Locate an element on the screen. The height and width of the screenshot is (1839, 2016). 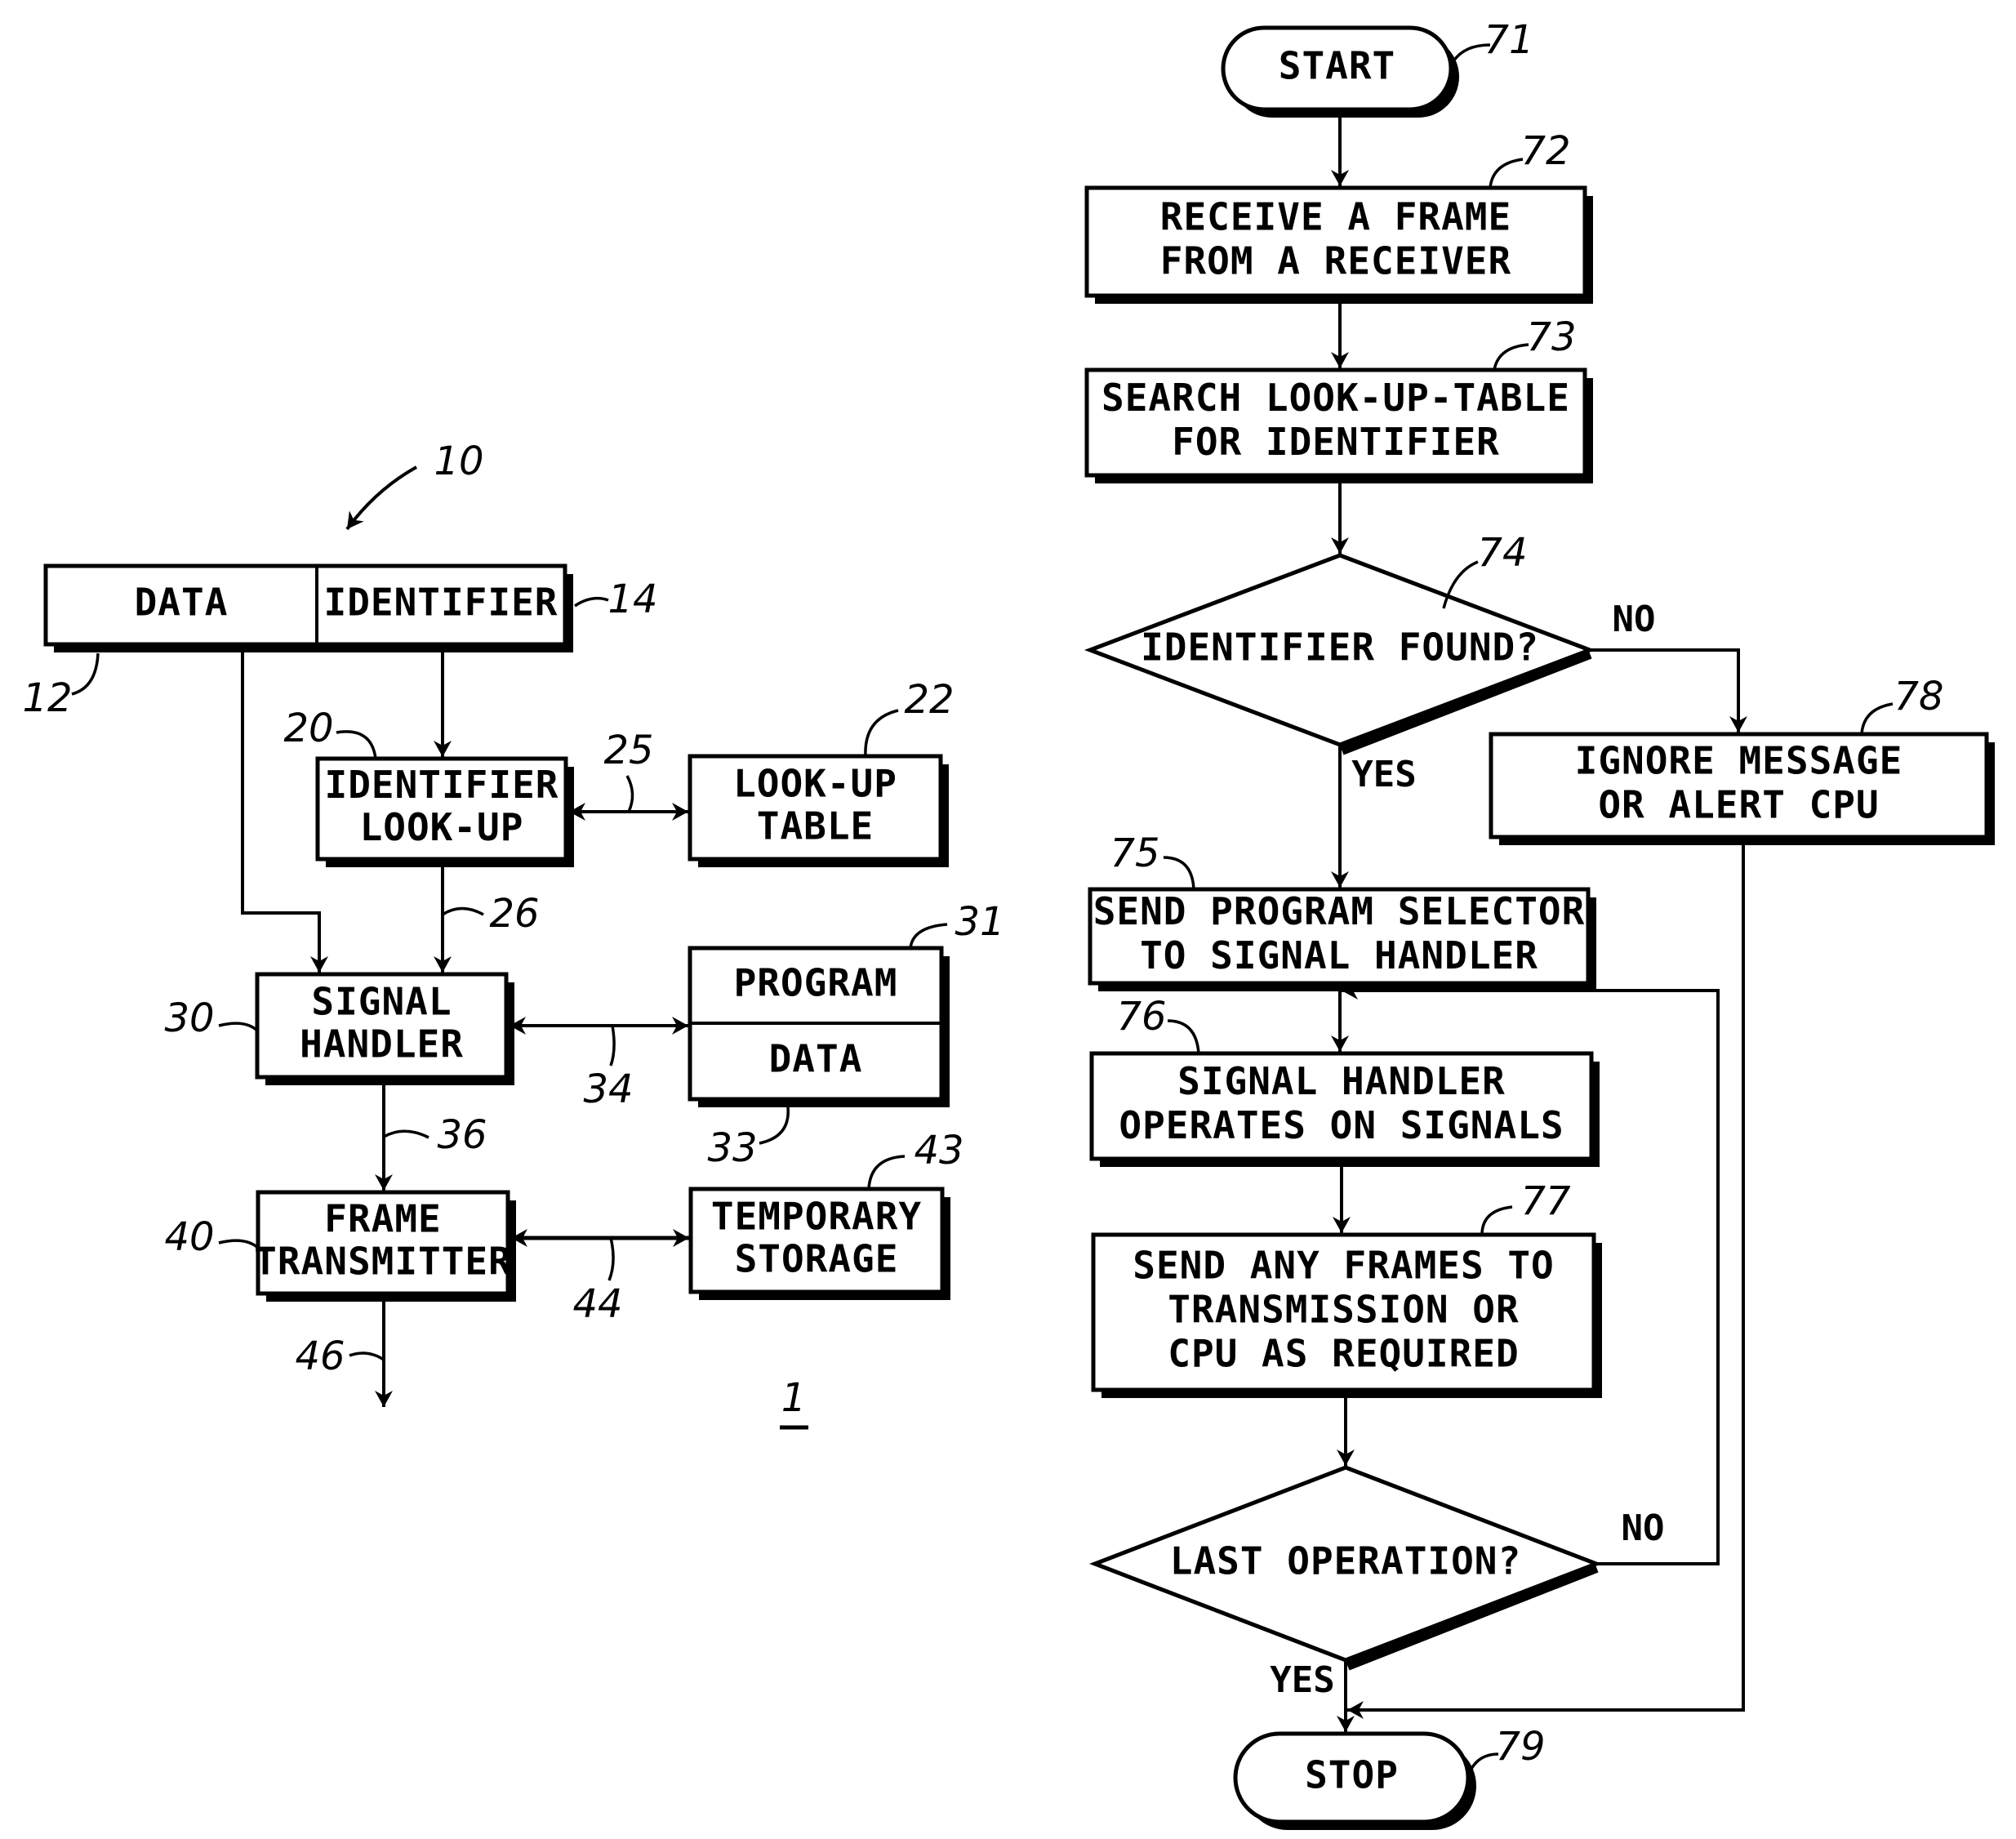
block-temporary-storage-label-line: STORAGE is located at coordinates (817, 1259).